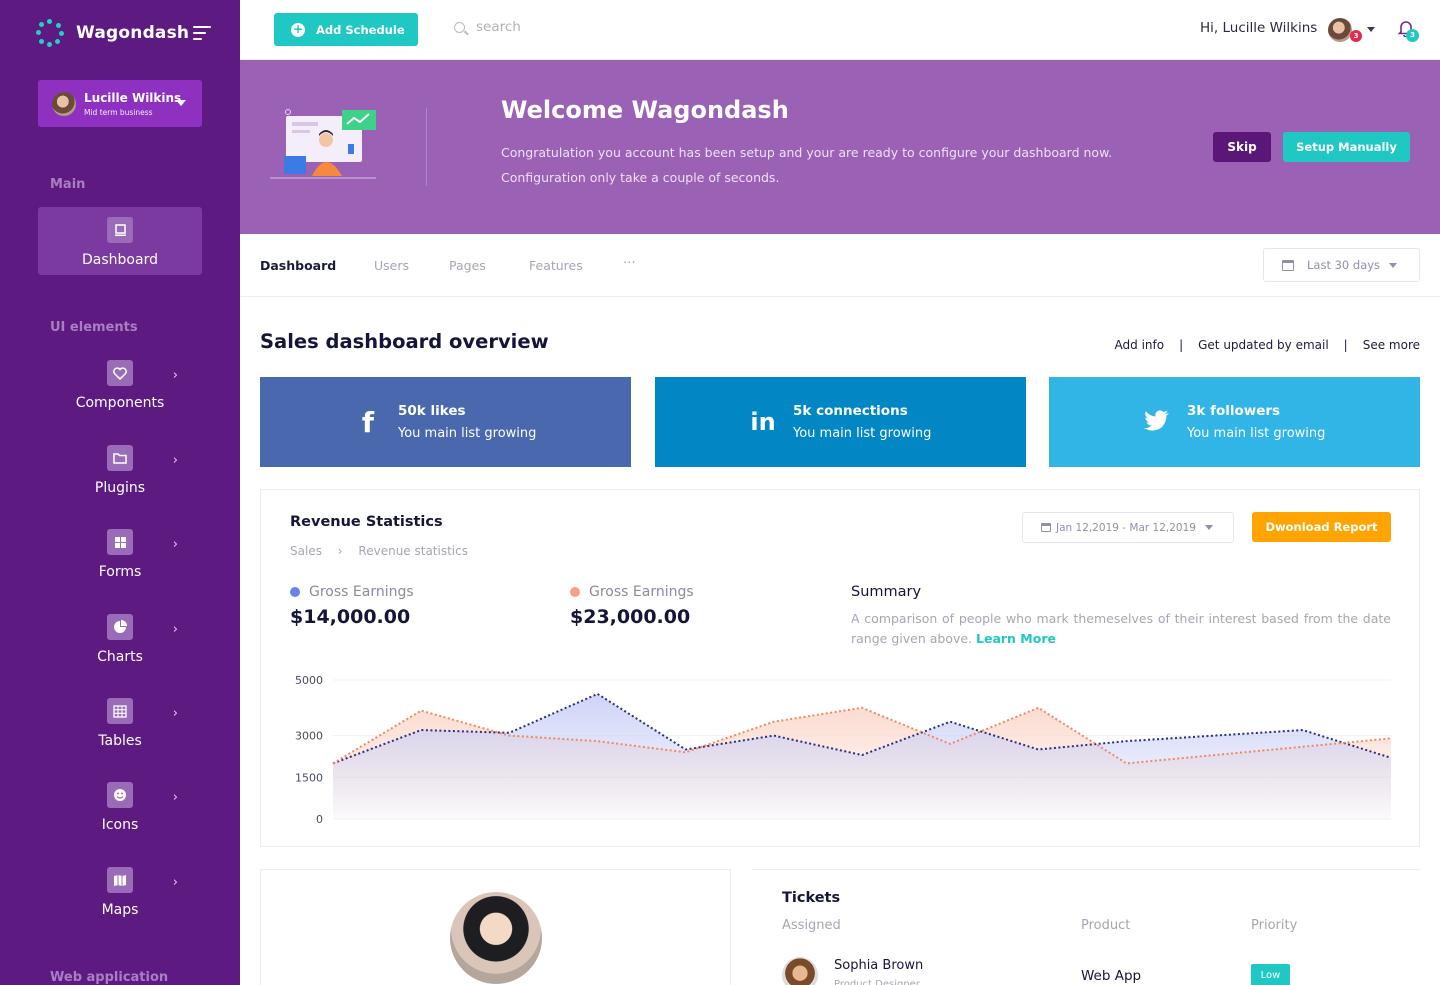 The height and width of the screenshot is (985, 1440). What do you see at coordinates (445, 422) in the screenshot?
I see `social-card-facebook: f 50k likes You main list growing` at bounding box center [445, 422].